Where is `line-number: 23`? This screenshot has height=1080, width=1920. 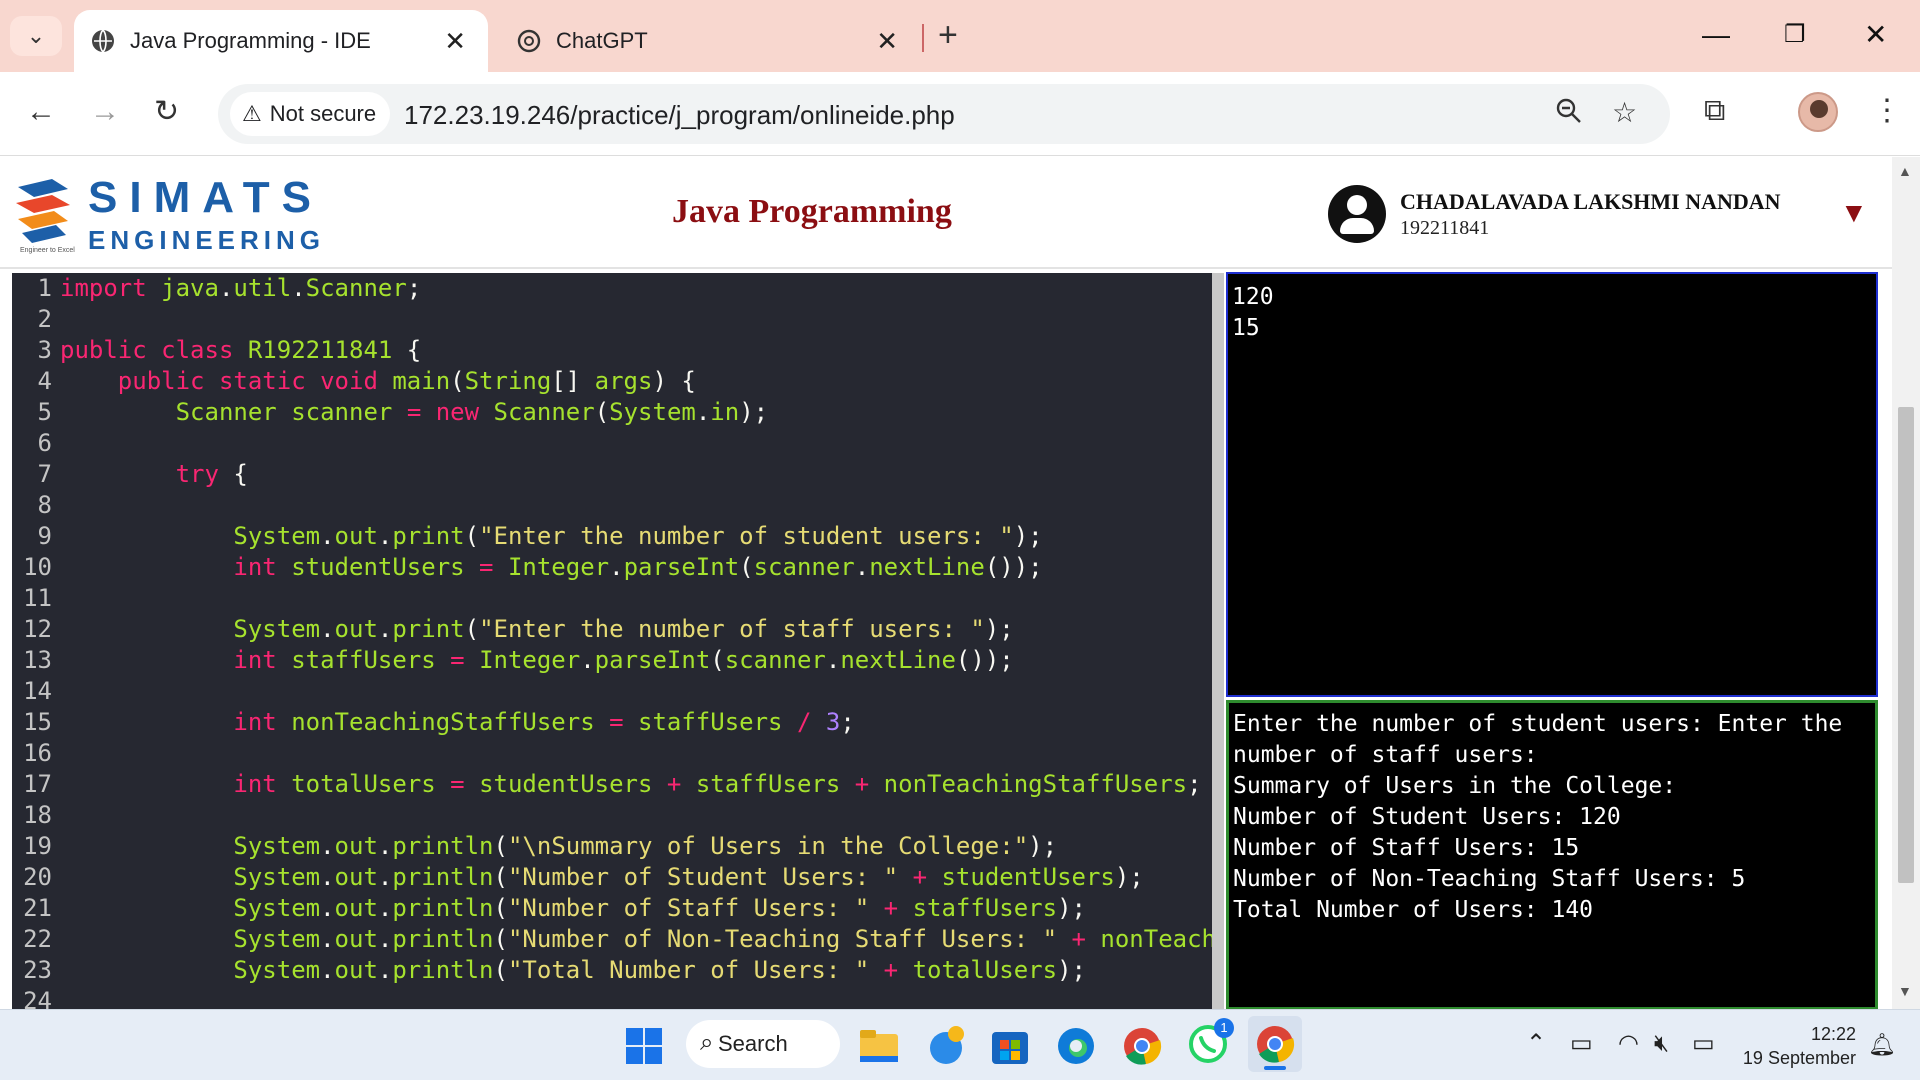
line-number: 23 is located at coordinates (37, 970).